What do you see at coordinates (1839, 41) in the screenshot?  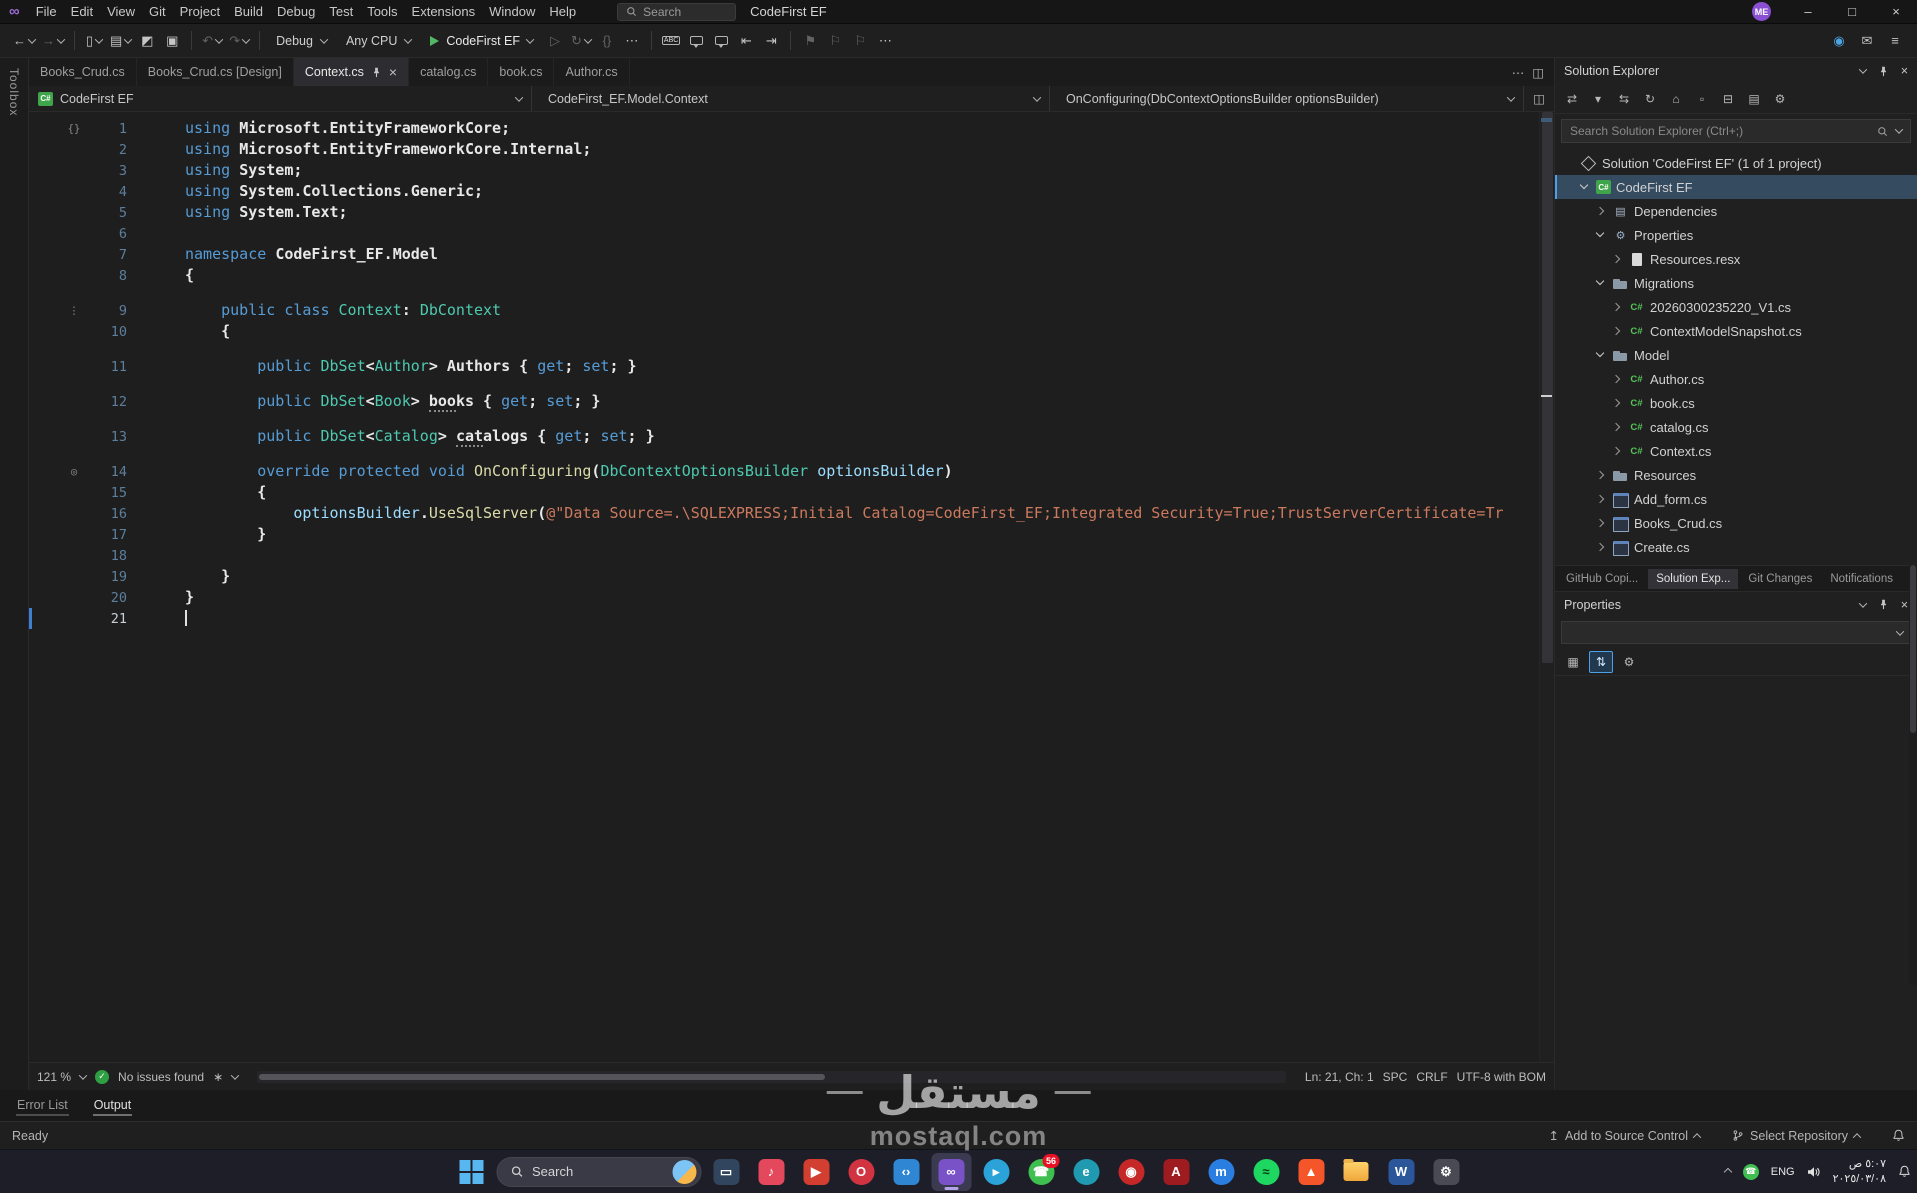 I see `live-share-button: ◉` at bounding box center [1839, 41].